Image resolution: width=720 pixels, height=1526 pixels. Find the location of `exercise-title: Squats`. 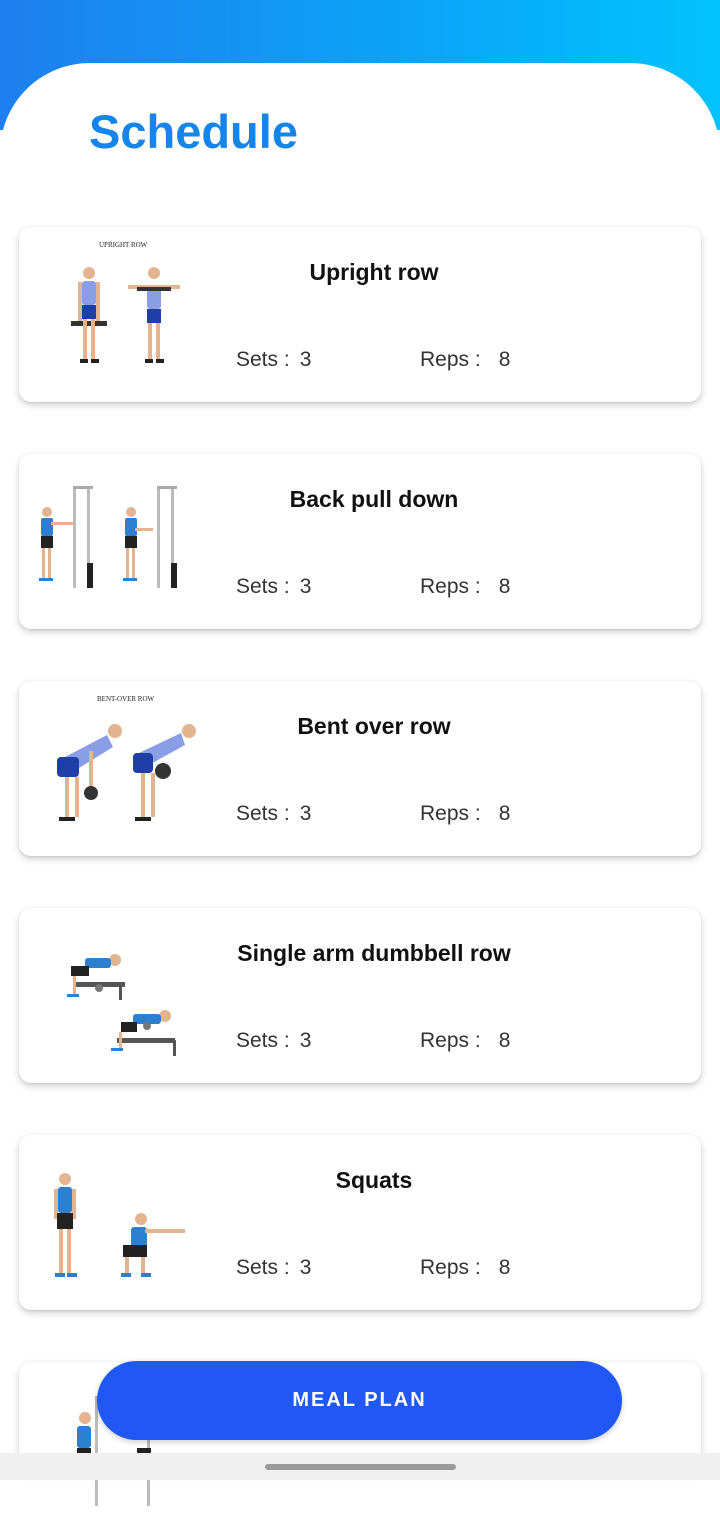

exercise-title: Squats is located at coordinates (374, 1180).